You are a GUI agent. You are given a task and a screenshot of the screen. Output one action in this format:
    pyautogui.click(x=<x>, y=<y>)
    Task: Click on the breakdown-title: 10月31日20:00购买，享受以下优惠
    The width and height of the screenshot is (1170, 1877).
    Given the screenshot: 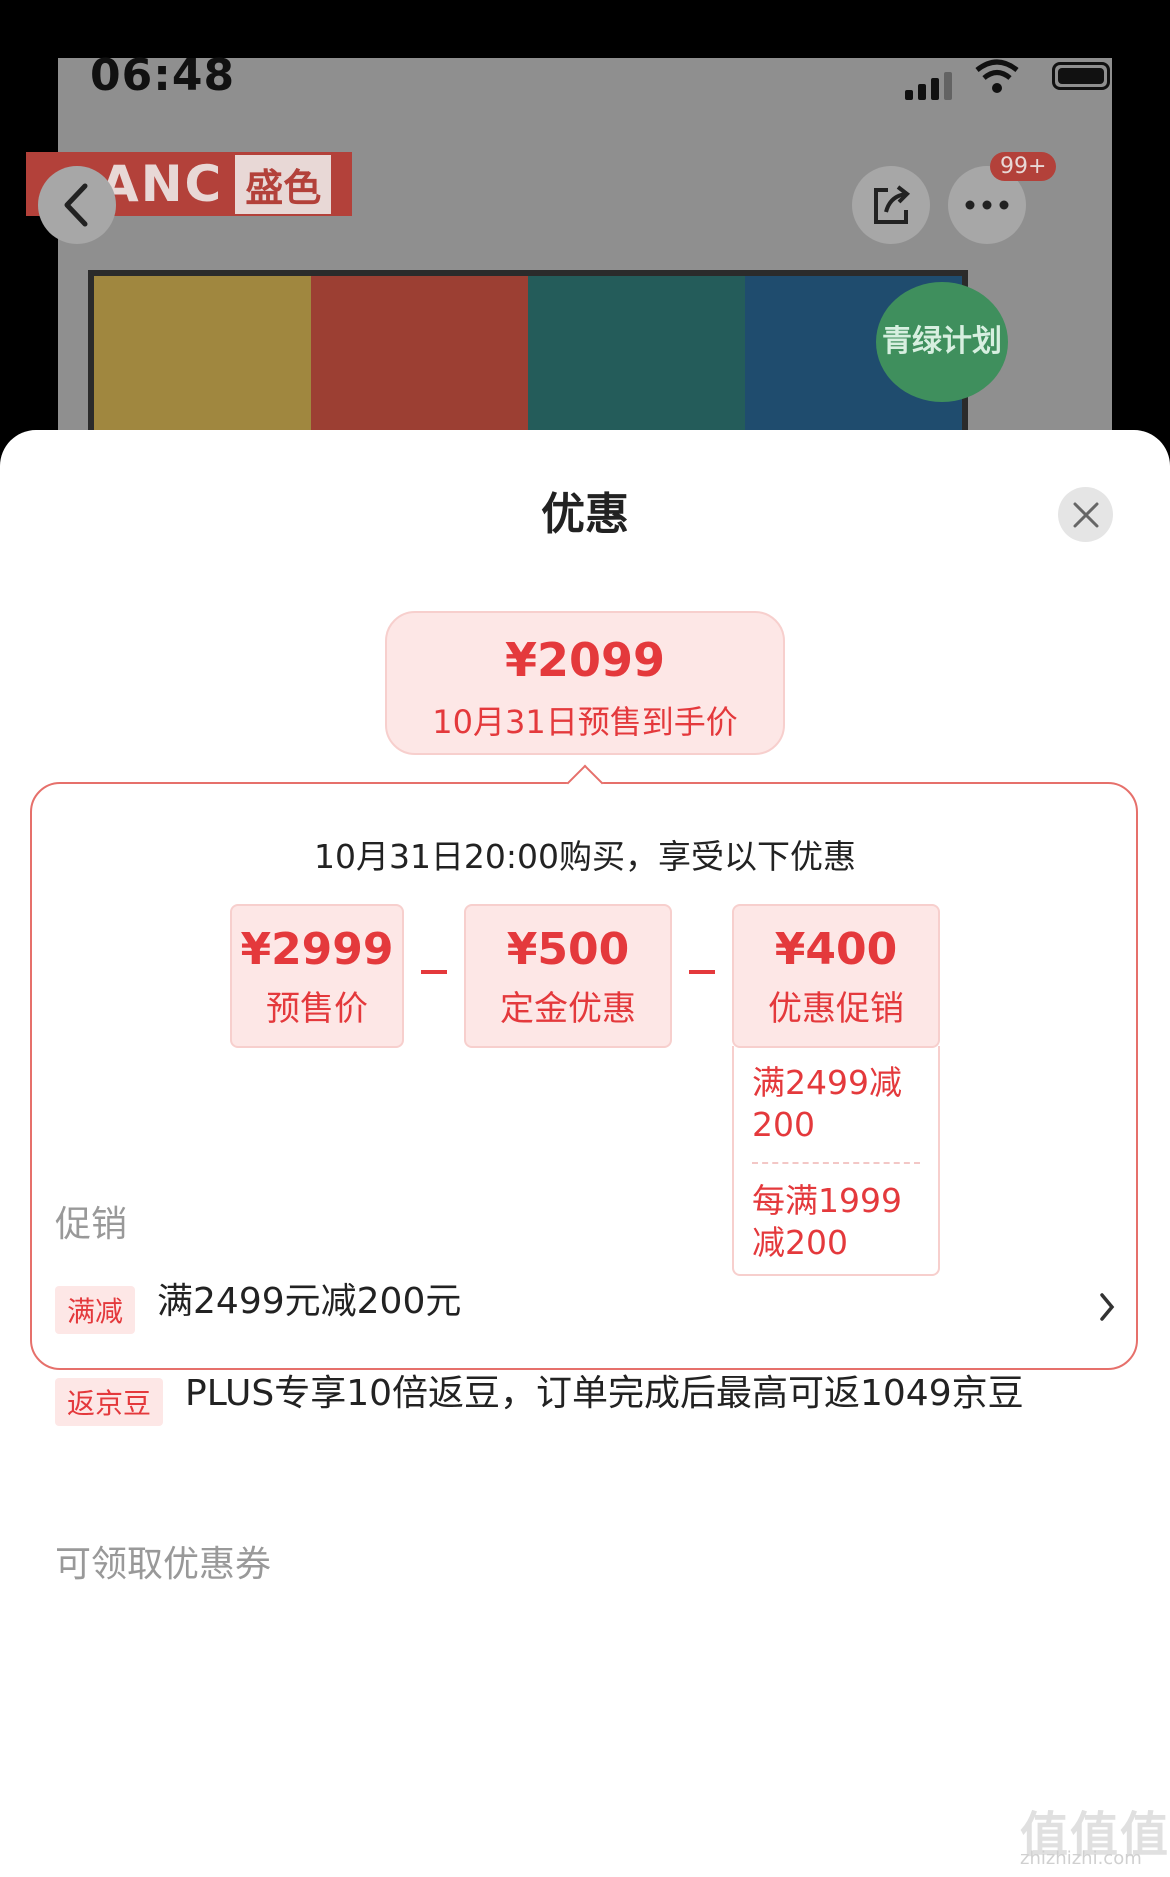 What is the action you would take?
    pyautogui.click(x=585, y=856)
    